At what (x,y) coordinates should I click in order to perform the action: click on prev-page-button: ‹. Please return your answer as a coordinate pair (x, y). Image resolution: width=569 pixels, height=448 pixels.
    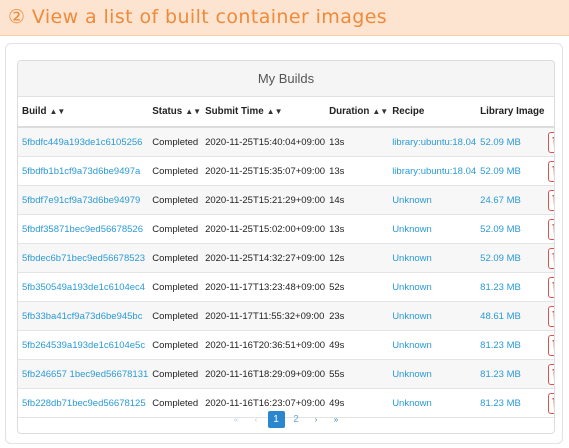
    Looking at the image, I should click on (256, 419).